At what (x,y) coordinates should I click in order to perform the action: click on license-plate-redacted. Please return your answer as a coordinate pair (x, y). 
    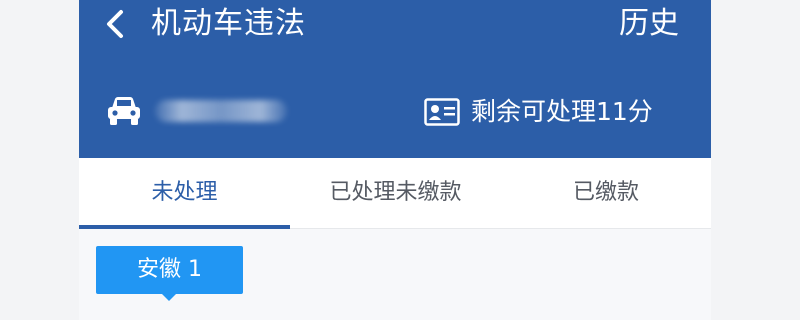
    Looking at the image, I should click on (221, 111).